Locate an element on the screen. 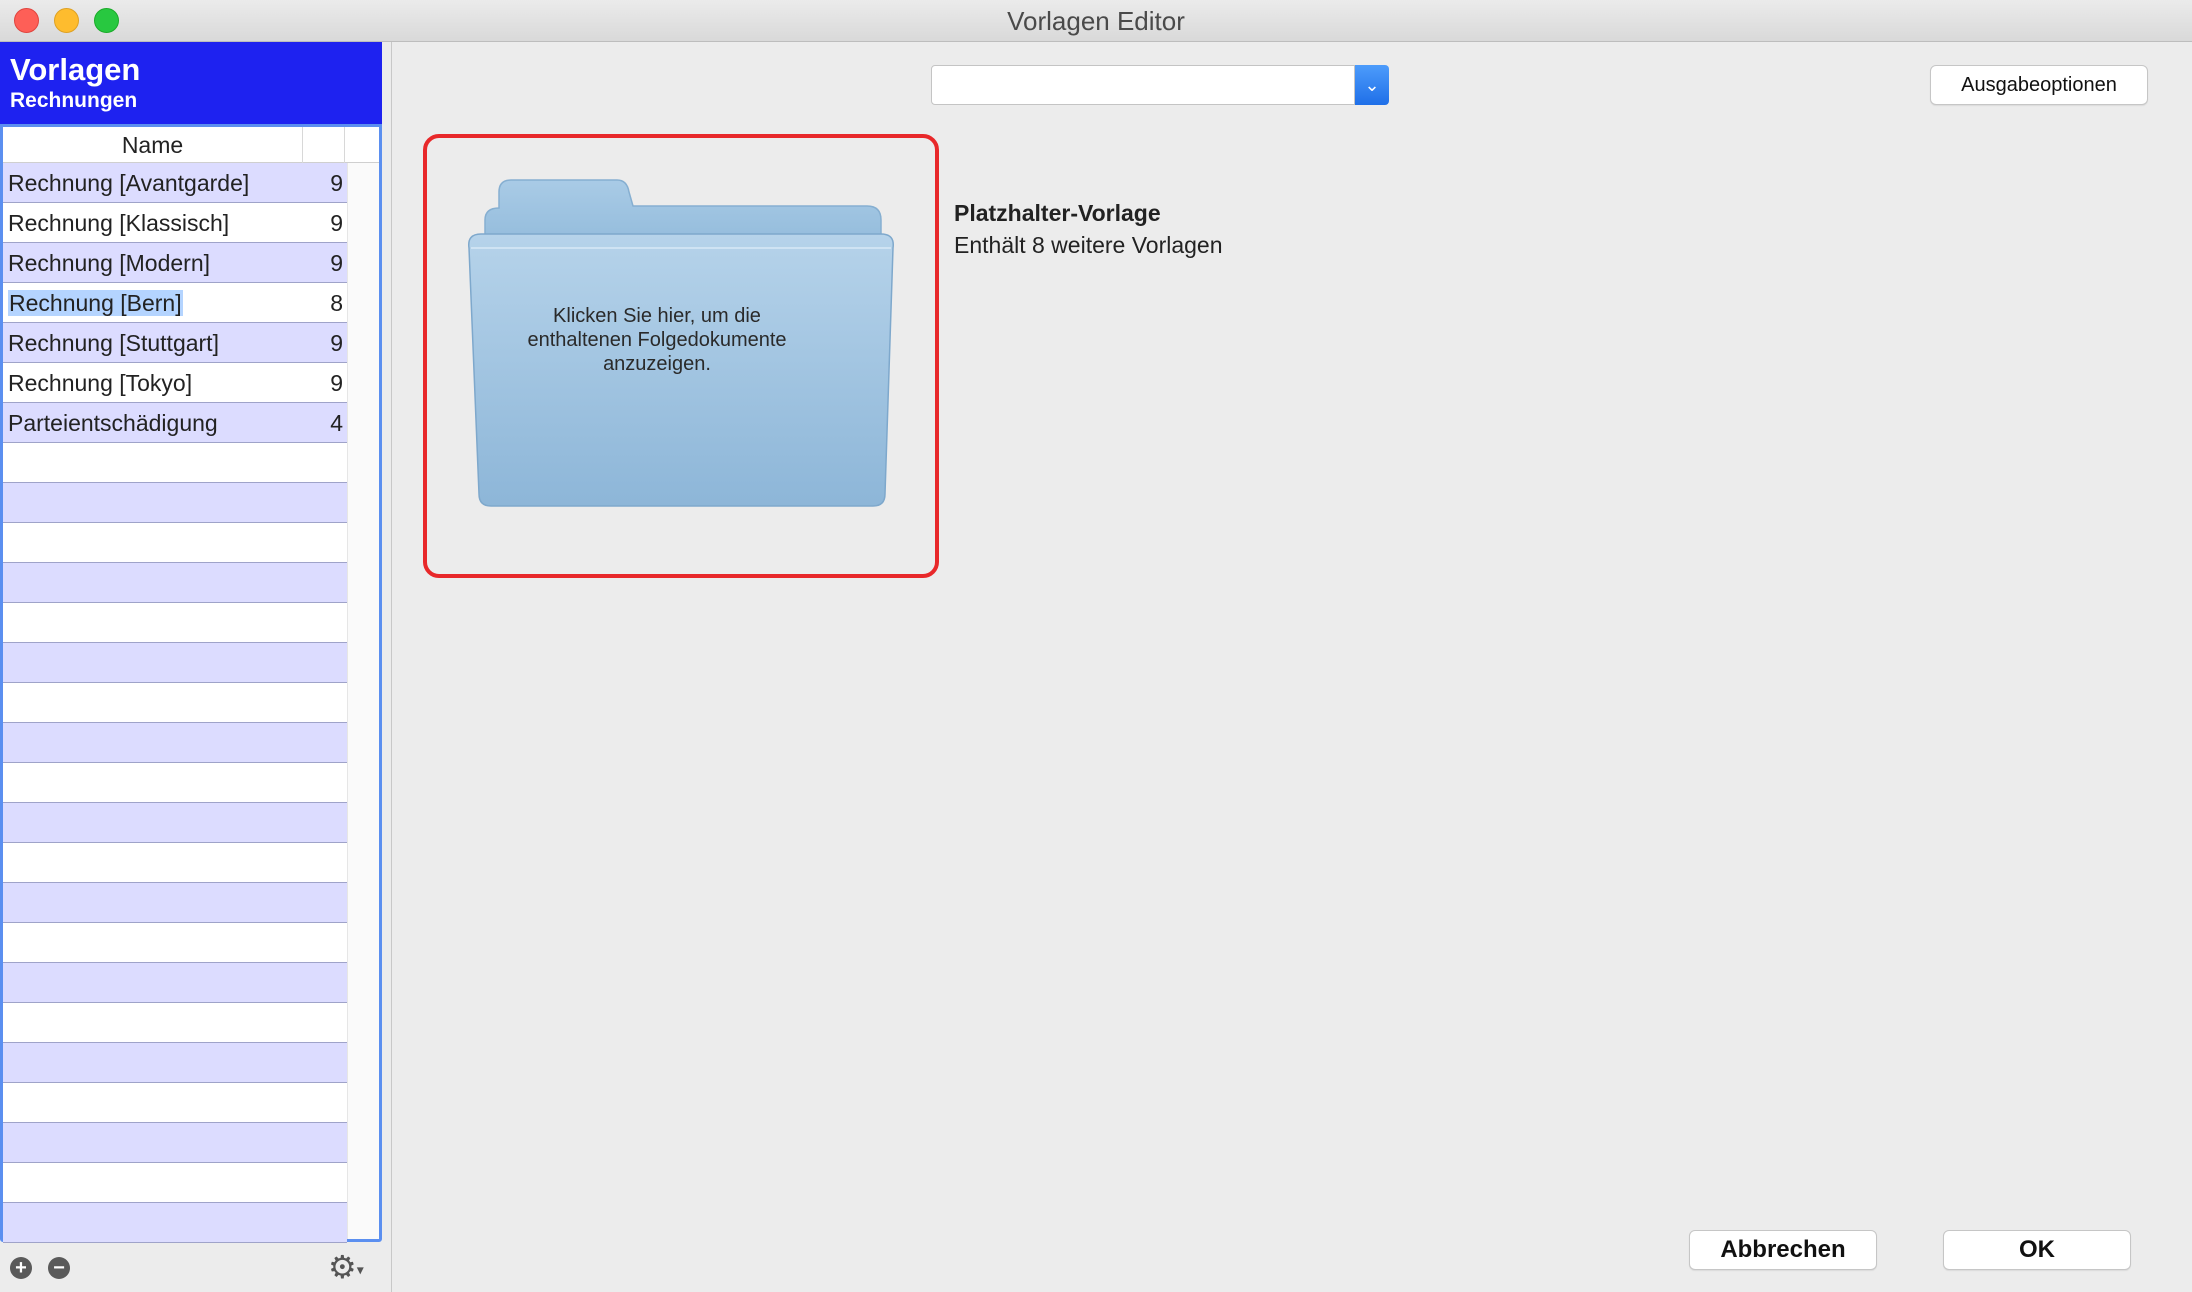 The height and width of the screenshot is (1292, 2192). combo-field is located at coordinates (1143, 85).